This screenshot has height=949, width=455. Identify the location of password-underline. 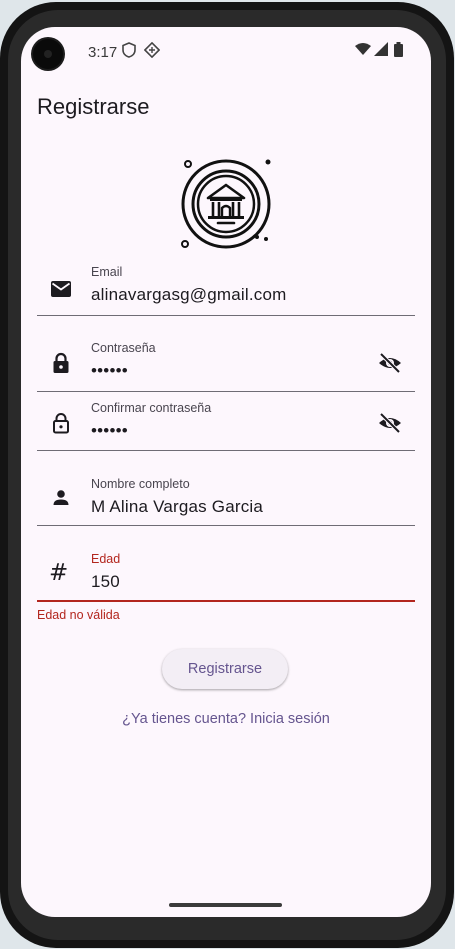
(226, 391).